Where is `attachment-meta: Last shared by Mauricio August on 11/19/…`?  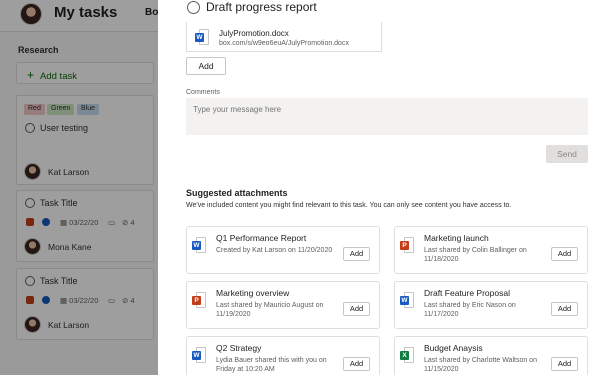 attachment-meta: Last shared by Mauricio August on 11/19/… is located at coordinates (270, 310).